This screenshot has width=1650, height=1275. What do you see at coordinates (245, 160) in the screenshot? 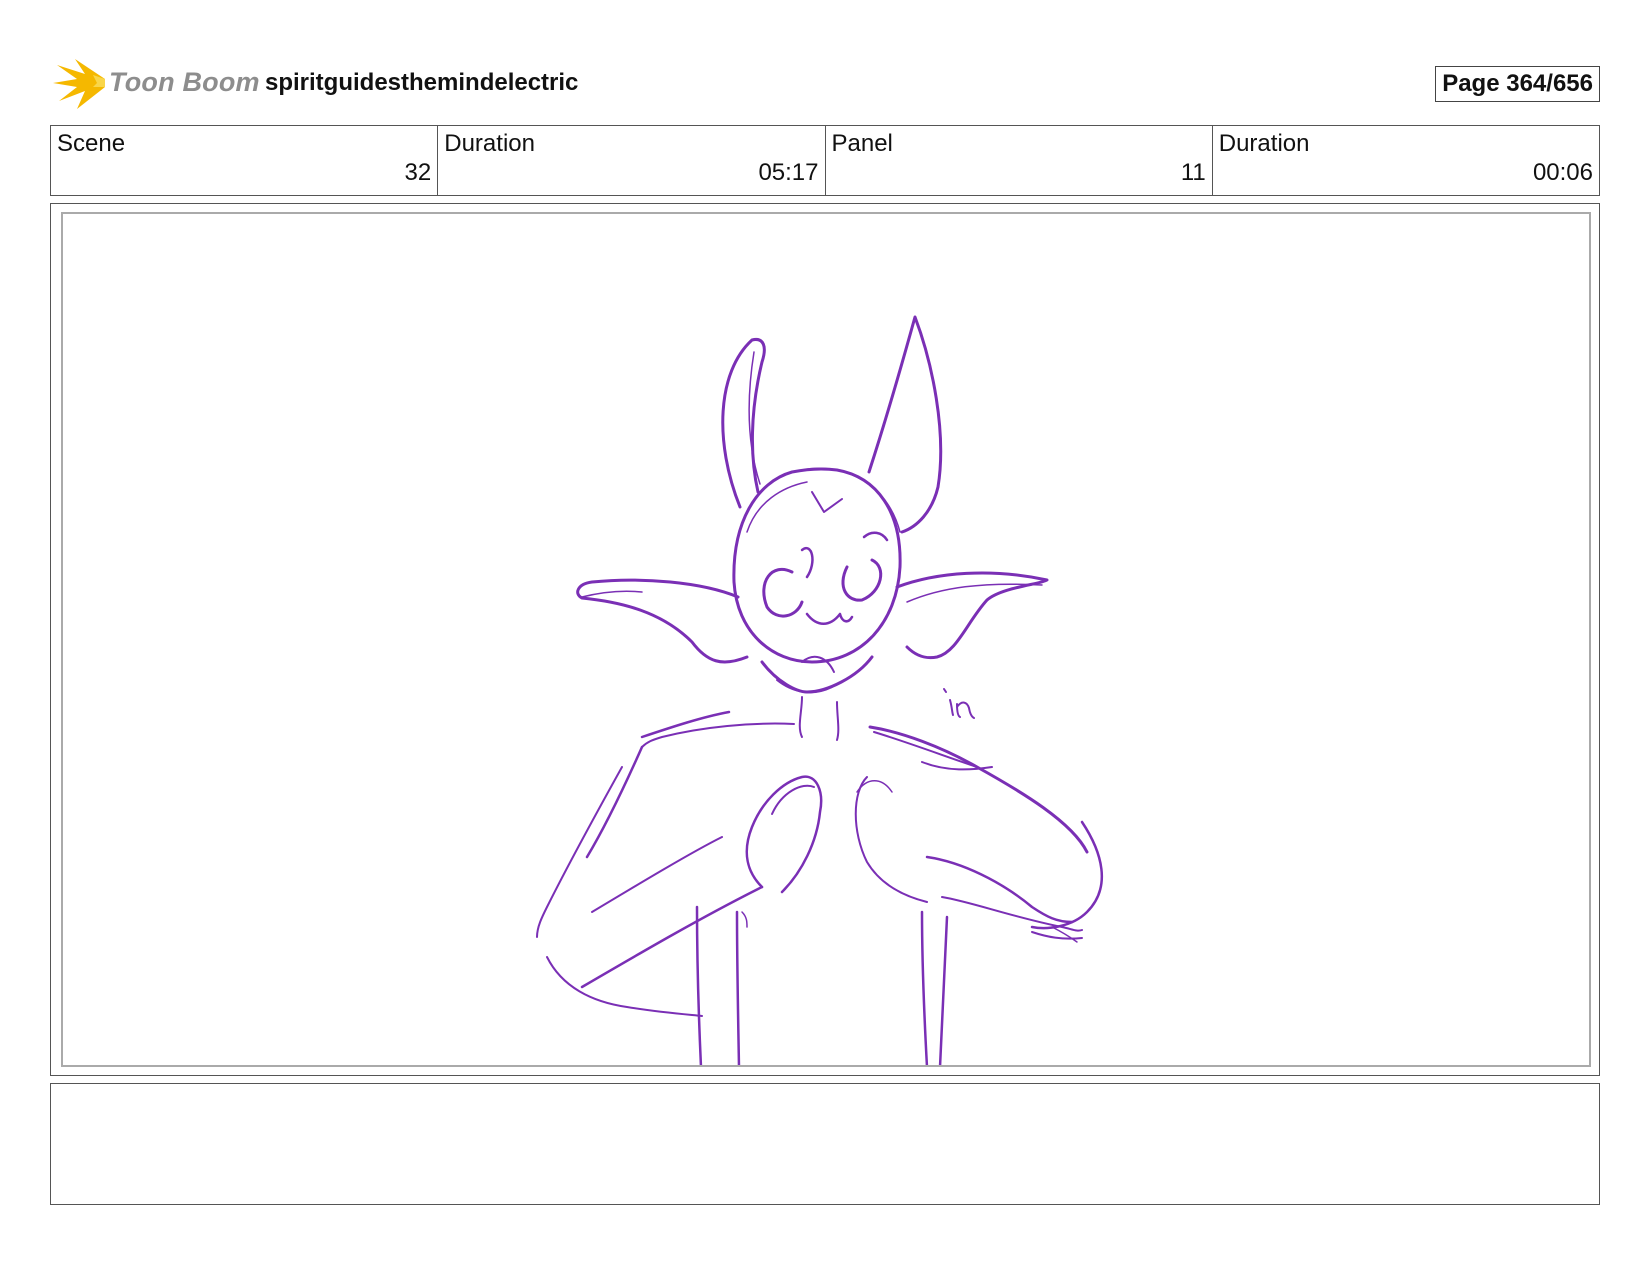
I see `scene-cell: Scene 32` at bounding box center [245, 160].